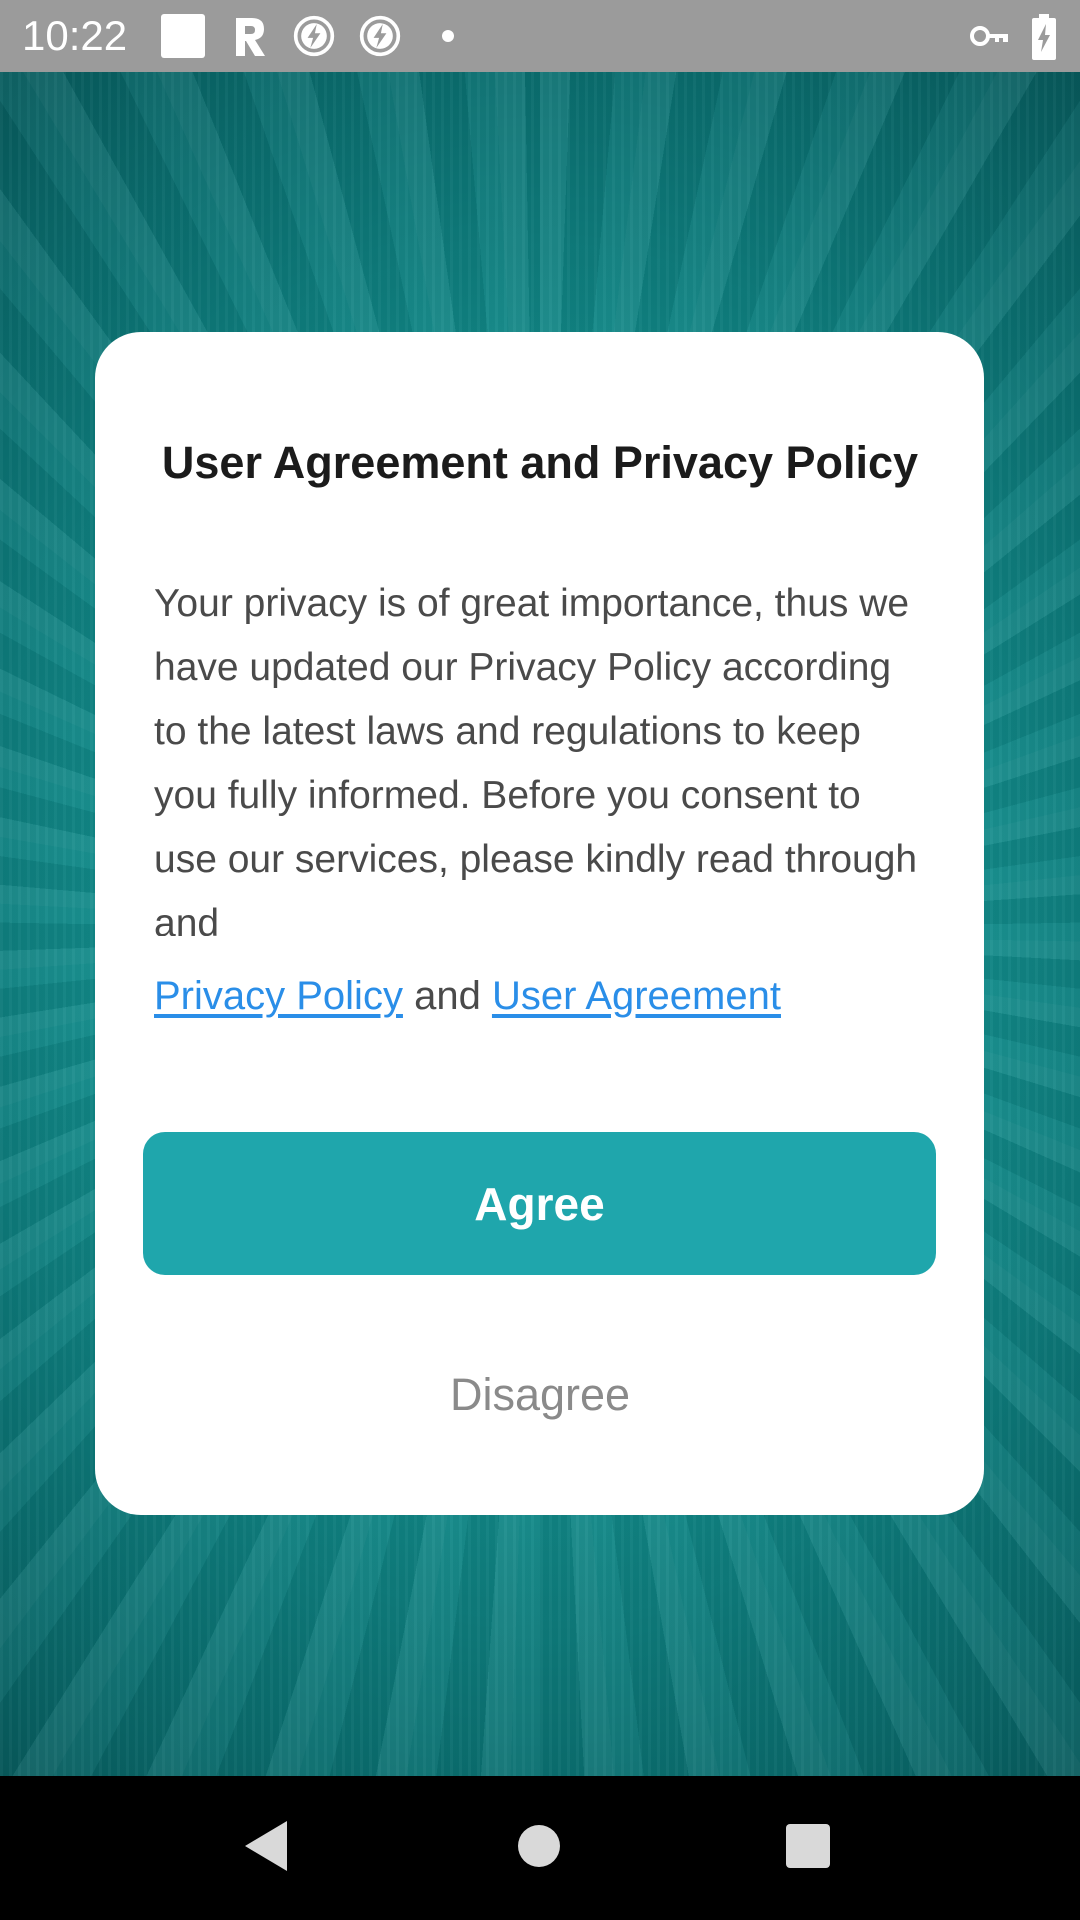  What do you see at coordinates (75, 35) in the screenshot?
I see `status-time: 10:22` at bounding box center [75, 35].